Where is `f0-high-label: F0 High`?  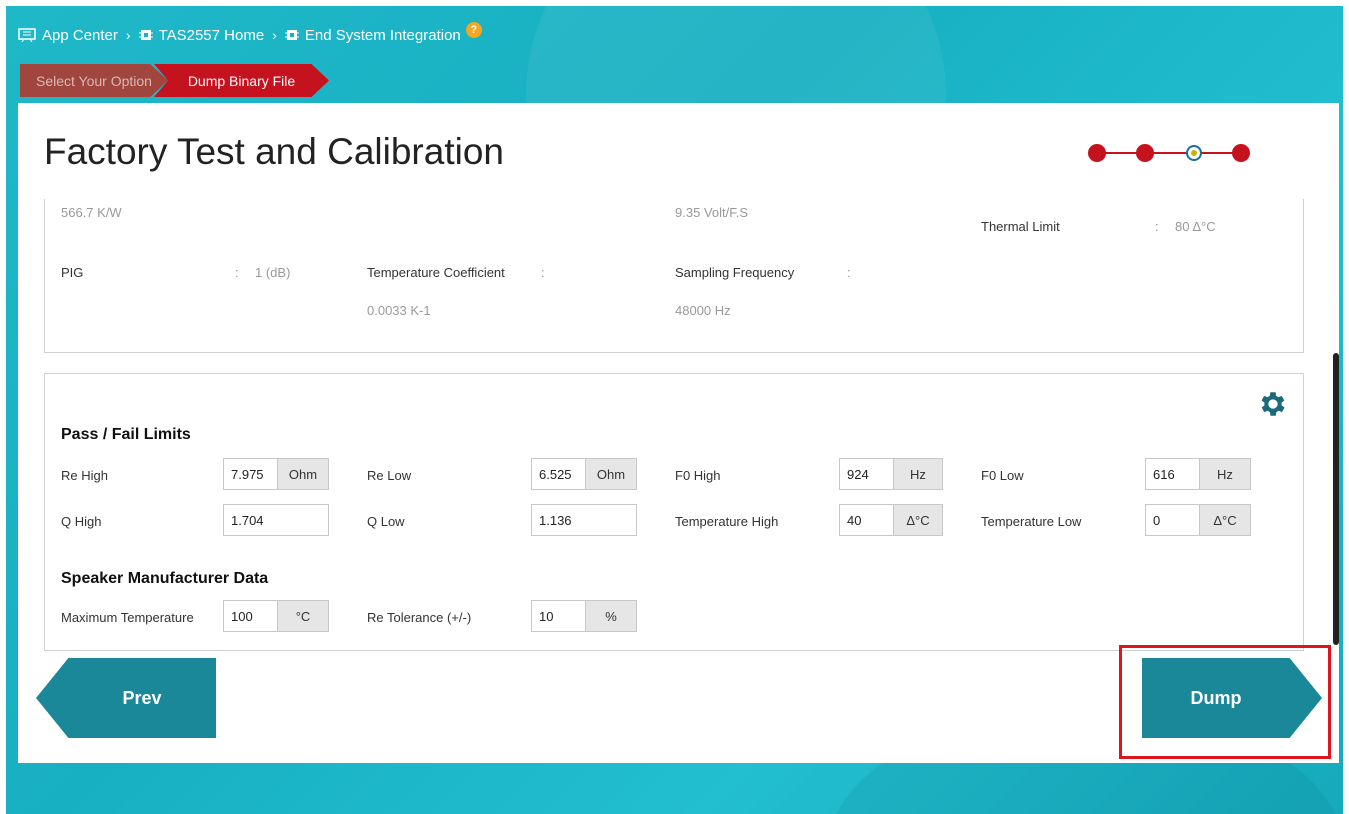
f0-high-label: F0 High is located at coordinates (698, 475).